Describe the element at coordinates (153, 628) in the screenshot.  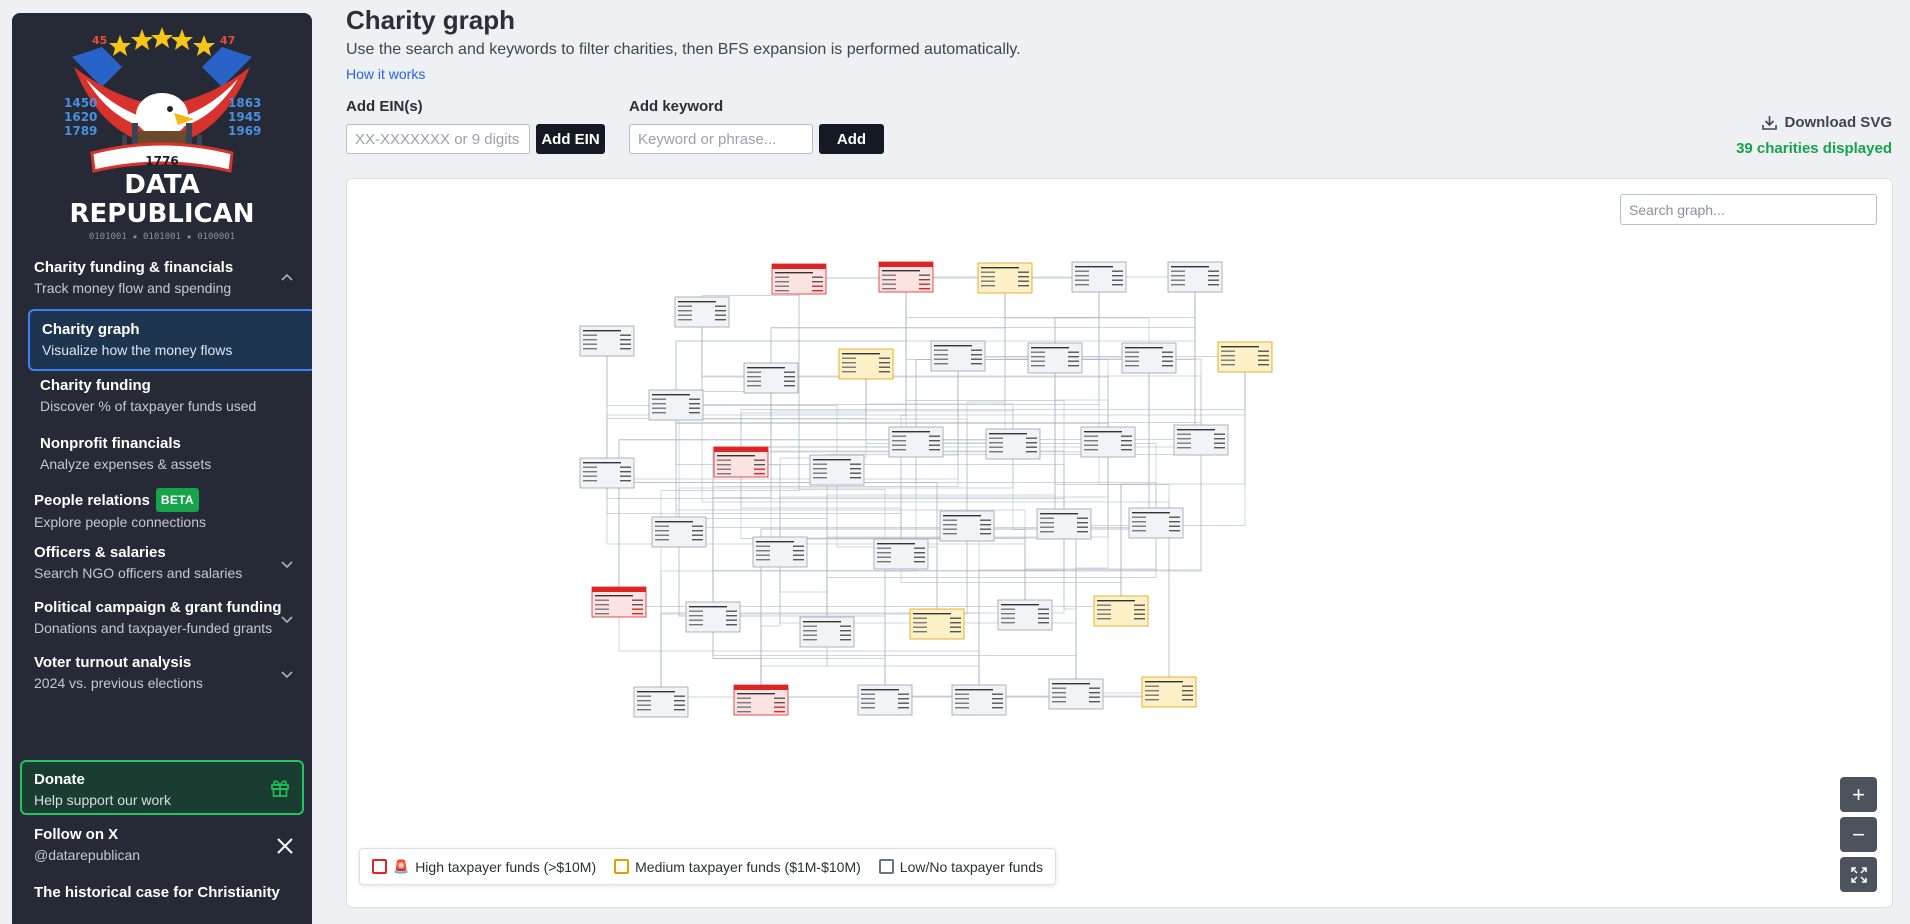
I see `section-subtitle: Donations and taxpayer-funded grants` at that location.